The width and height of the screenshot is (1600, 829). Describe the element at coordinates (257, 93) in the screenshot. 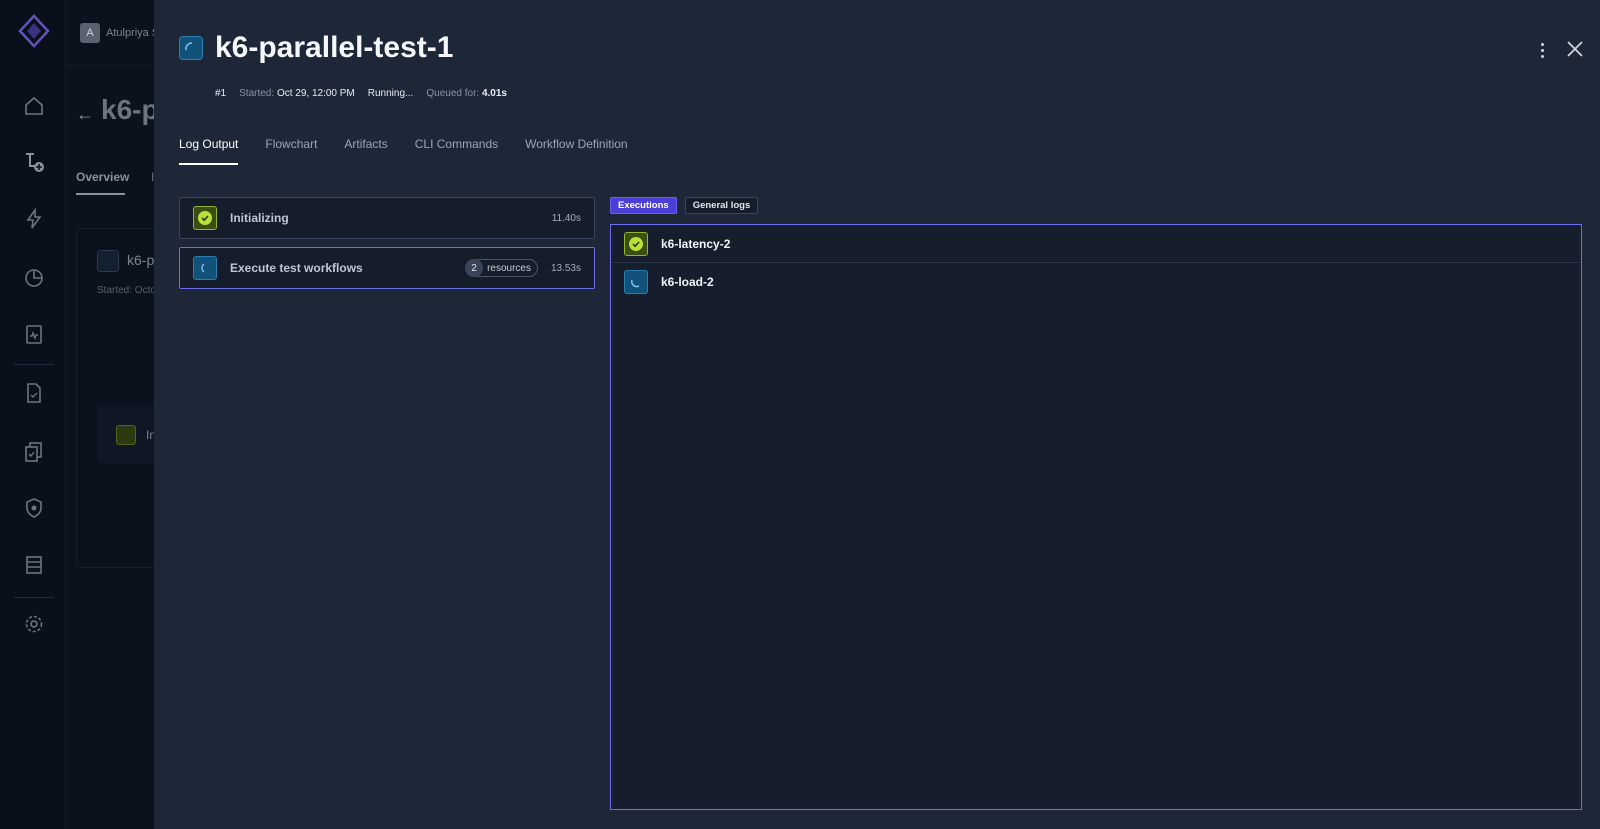

I see `started-label: Started:` at that location.